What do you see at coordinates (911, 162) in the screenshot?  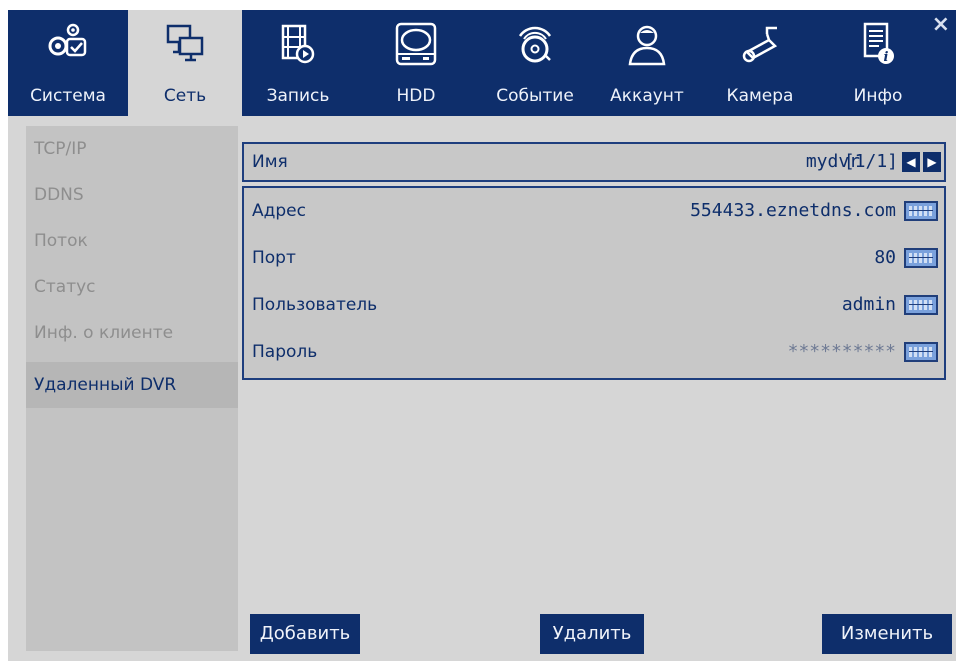 I see `prev-page-button: ◀` at bounding box center [911, 162].